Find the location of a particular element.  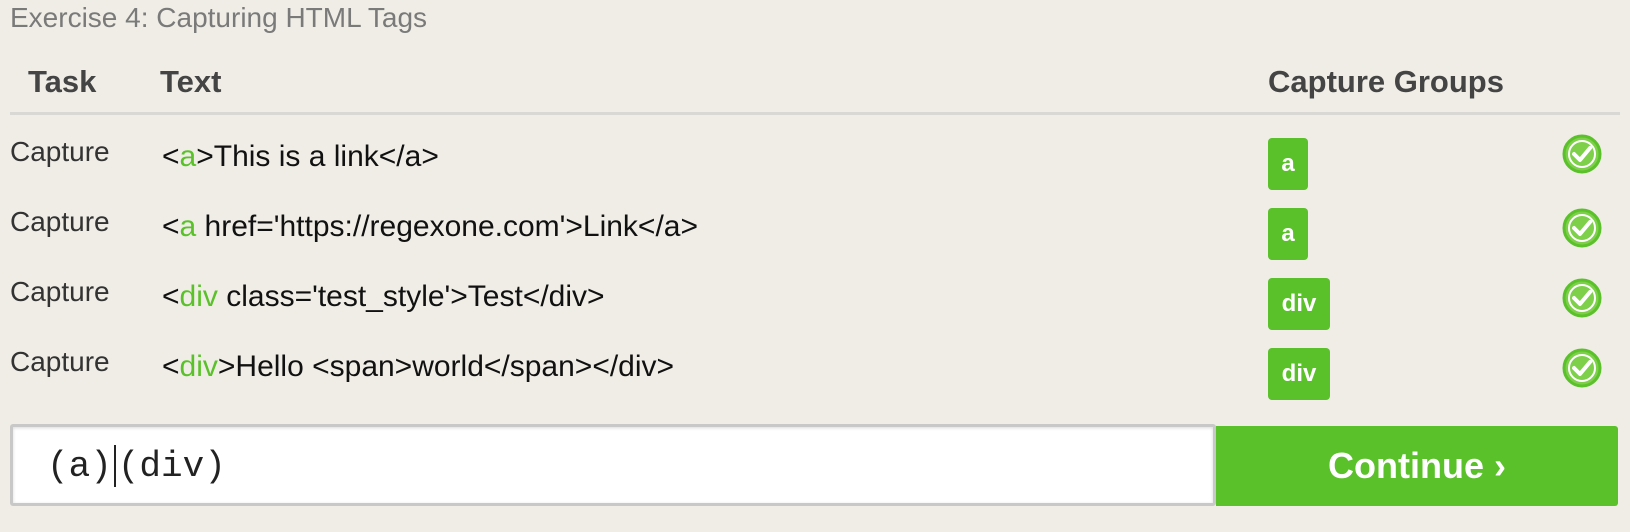

input-before-cursor: (a) is located at coordinates (79, 466).